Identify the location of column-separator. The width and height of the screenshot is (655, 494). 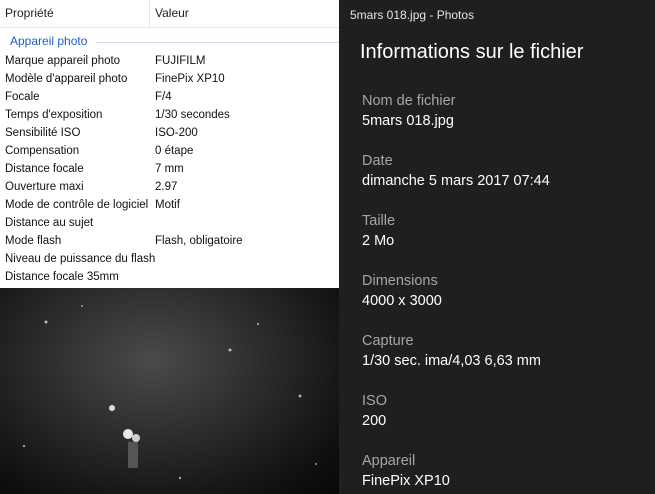
(149, 13).